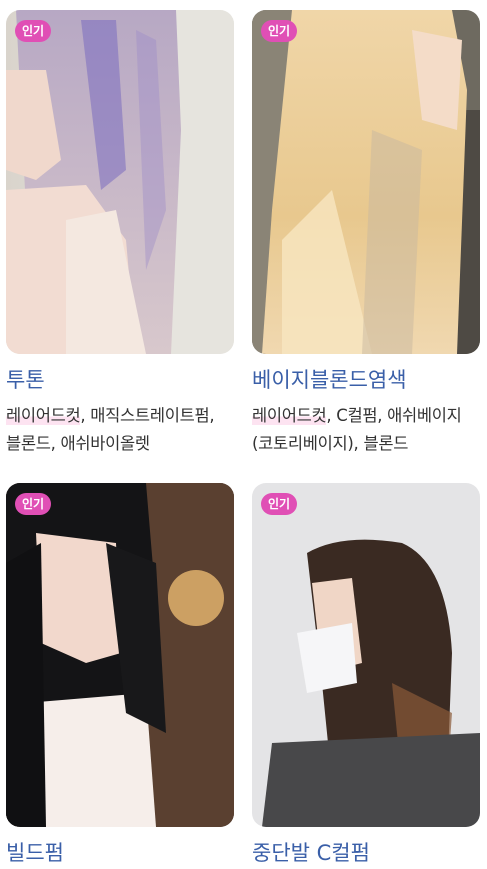 The height and width of the screenshot is (869, 487). Describe the element at coordinates (121, 853) in the screenshot. I see `hairstyle-title: 빌드펌` at that location.